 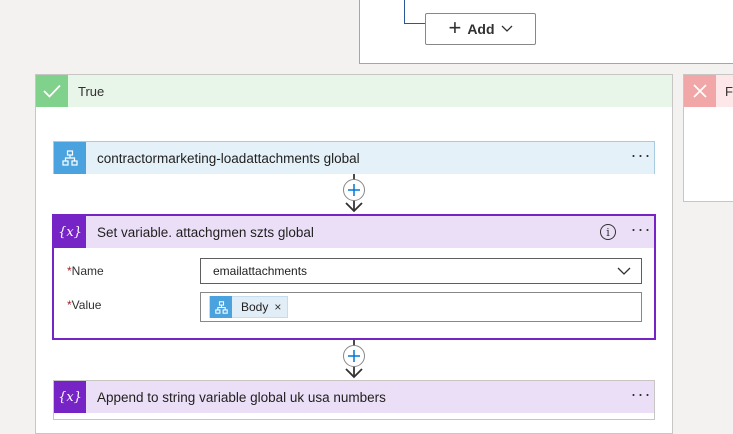 What do you see at coordinates (84, 305) in the screenshot?
I see `value-field-label: *Value` at bounding box center [84, 305].